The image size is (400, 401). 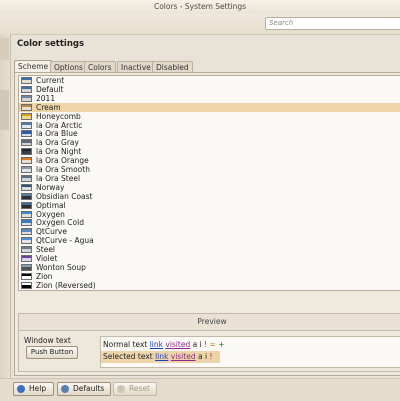 What do you see at coordinates (47, 340) in the screenshot?
I see `window-text-sample: Window text` at bounding box center [47, 340].